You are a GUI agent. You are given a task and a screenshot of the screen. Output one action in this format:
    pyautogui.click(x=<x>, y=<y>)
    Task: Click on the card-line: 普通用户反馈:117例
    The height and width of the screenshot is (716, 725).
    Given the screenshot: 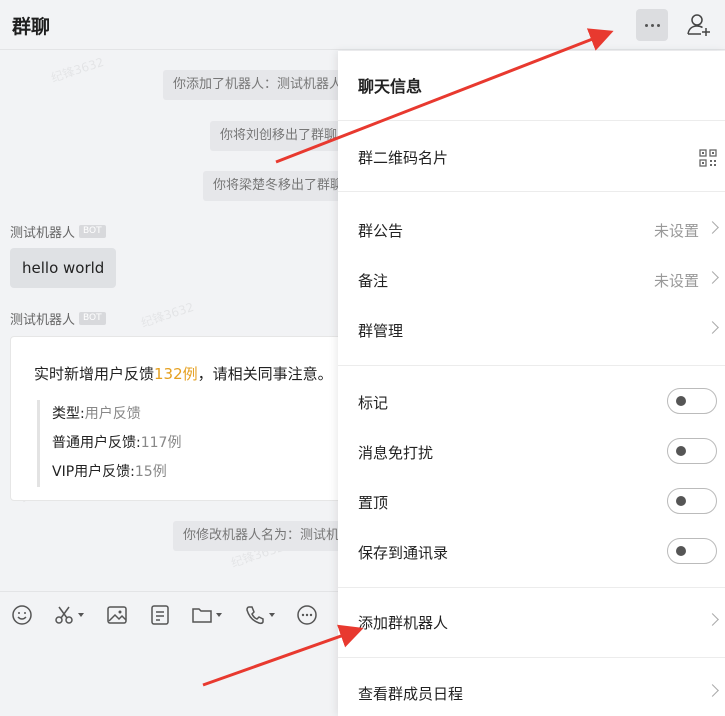 What is the action you would take?
    pyautogui.click(x=117, y=443)
    